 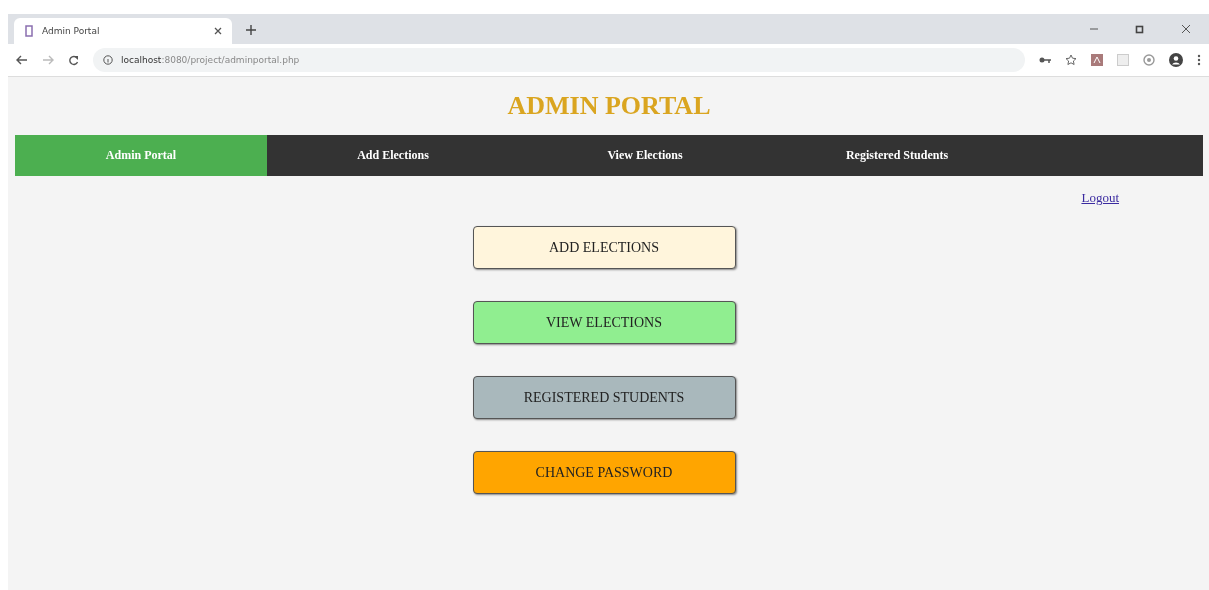 What do you see at coordinates (604, 472) in the screenshot?
I see `action-button: CHANGE PASSWORD` at bounding box center [604, 472].